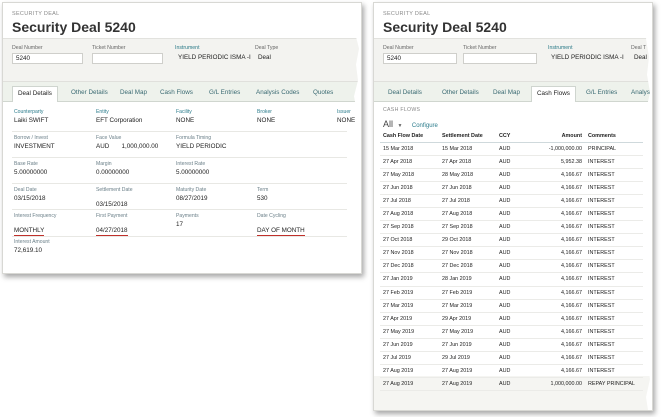  What do you see at coordinates (112, 216) in the screenshot?
I see `first-payment-label: First Payment` at bounding box center [112, 216].